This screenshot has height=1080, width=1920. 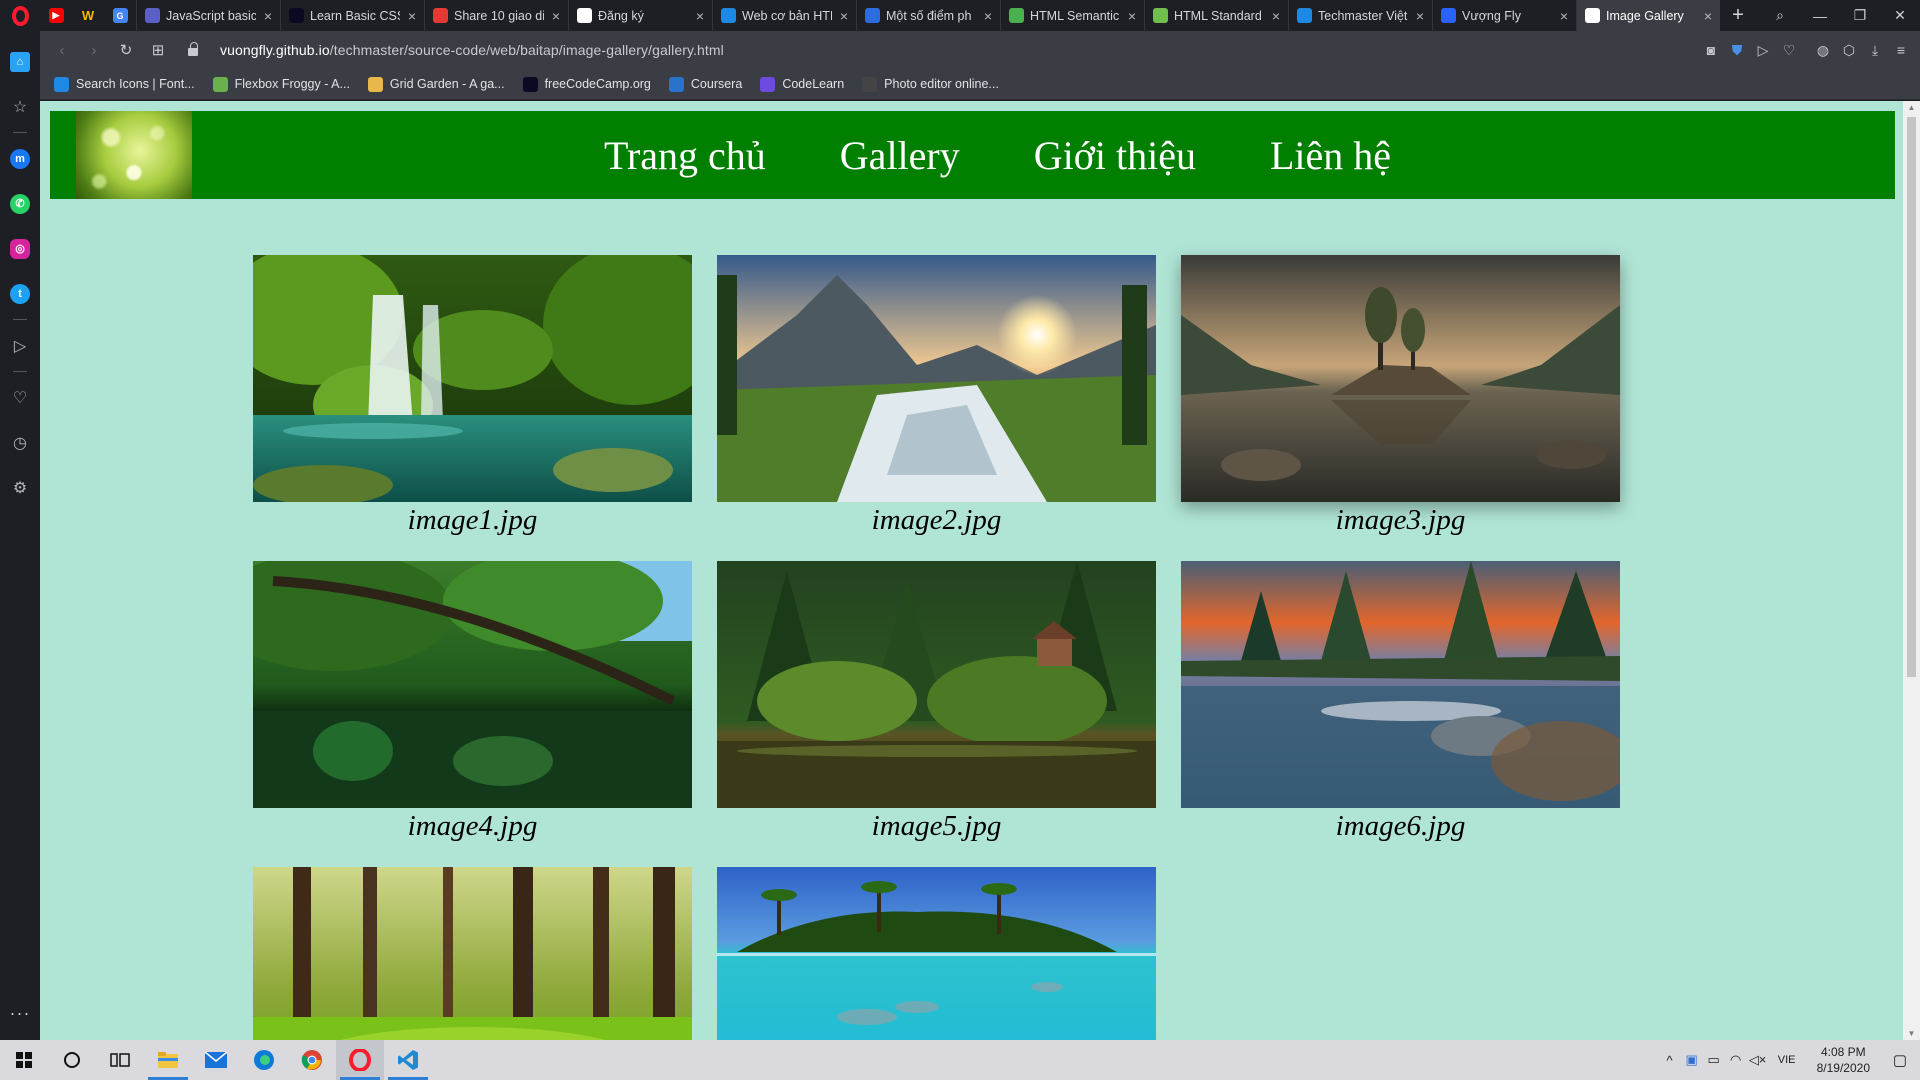 What do you see at coordinates (1849, 50) in the screenshot?
I see `extensions-icon: ⬡` at bounding box center [1849, 50].